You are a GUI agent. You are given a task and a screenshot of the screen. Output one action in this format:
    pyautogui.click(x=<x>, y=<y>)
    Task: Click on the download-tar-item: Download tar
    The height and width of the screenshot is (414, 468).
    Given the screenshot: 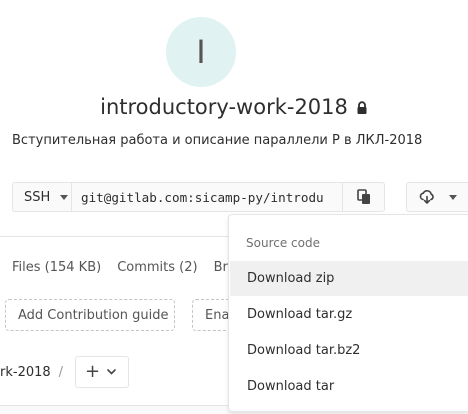 What is the action you would take?
    pyautogui.click(x=349, y=386)
    